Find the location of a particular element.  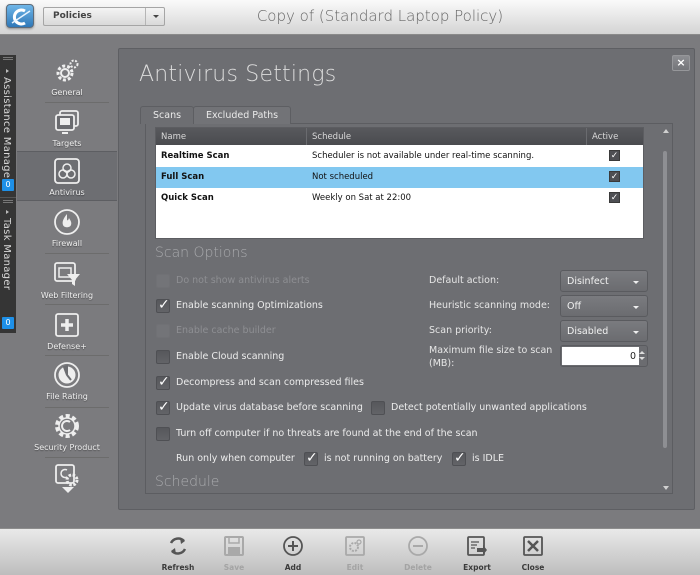

nav-item-general: General is located at coordinates (67, 77).